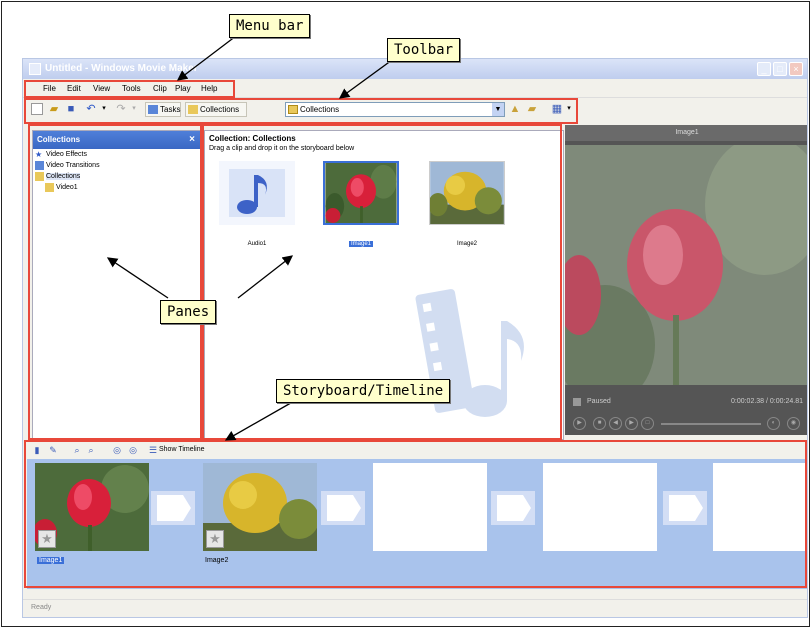  What do you see at coordinates (711, 424) in the screenshot?
I see `seek-bar` at bounding box center [711, 424].